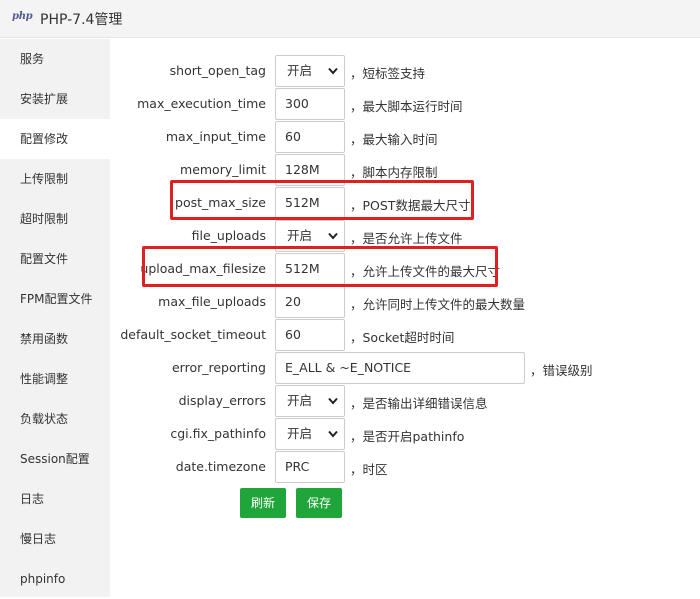 The image size is (700, 599). What do you see at coordinates (55, 59) in the screenshot?
I see `sidebar-item-service: 服务` at bounding box center [55, 59].